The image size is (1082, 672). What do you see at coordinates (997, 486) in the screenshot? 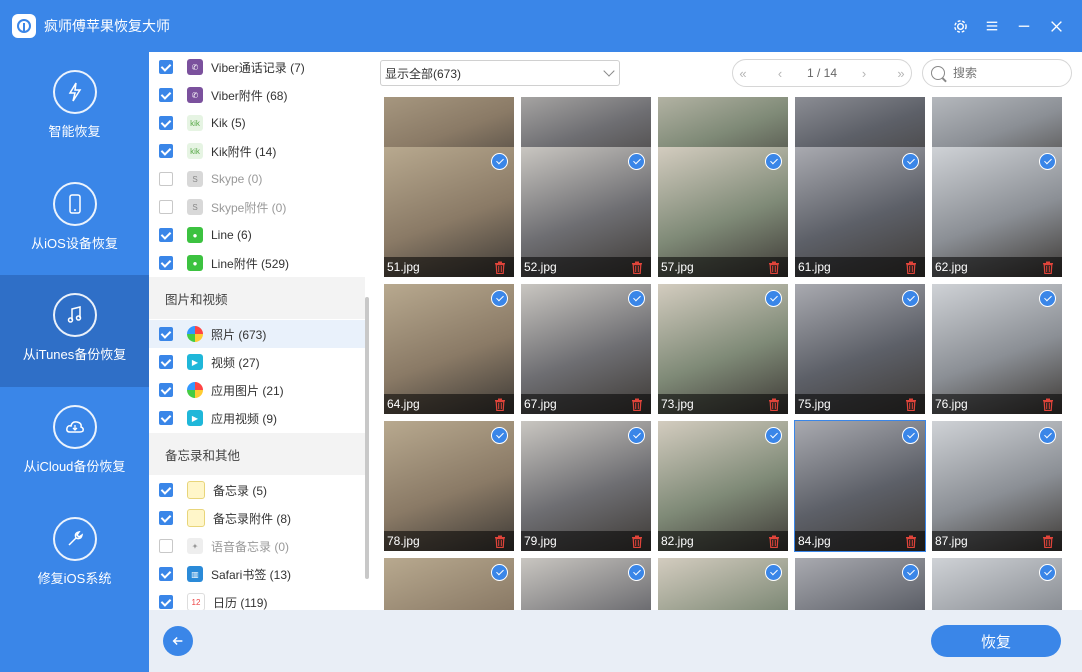
I see `photo-thumbnail: 87.jpg` at bounding box center [997, 486].